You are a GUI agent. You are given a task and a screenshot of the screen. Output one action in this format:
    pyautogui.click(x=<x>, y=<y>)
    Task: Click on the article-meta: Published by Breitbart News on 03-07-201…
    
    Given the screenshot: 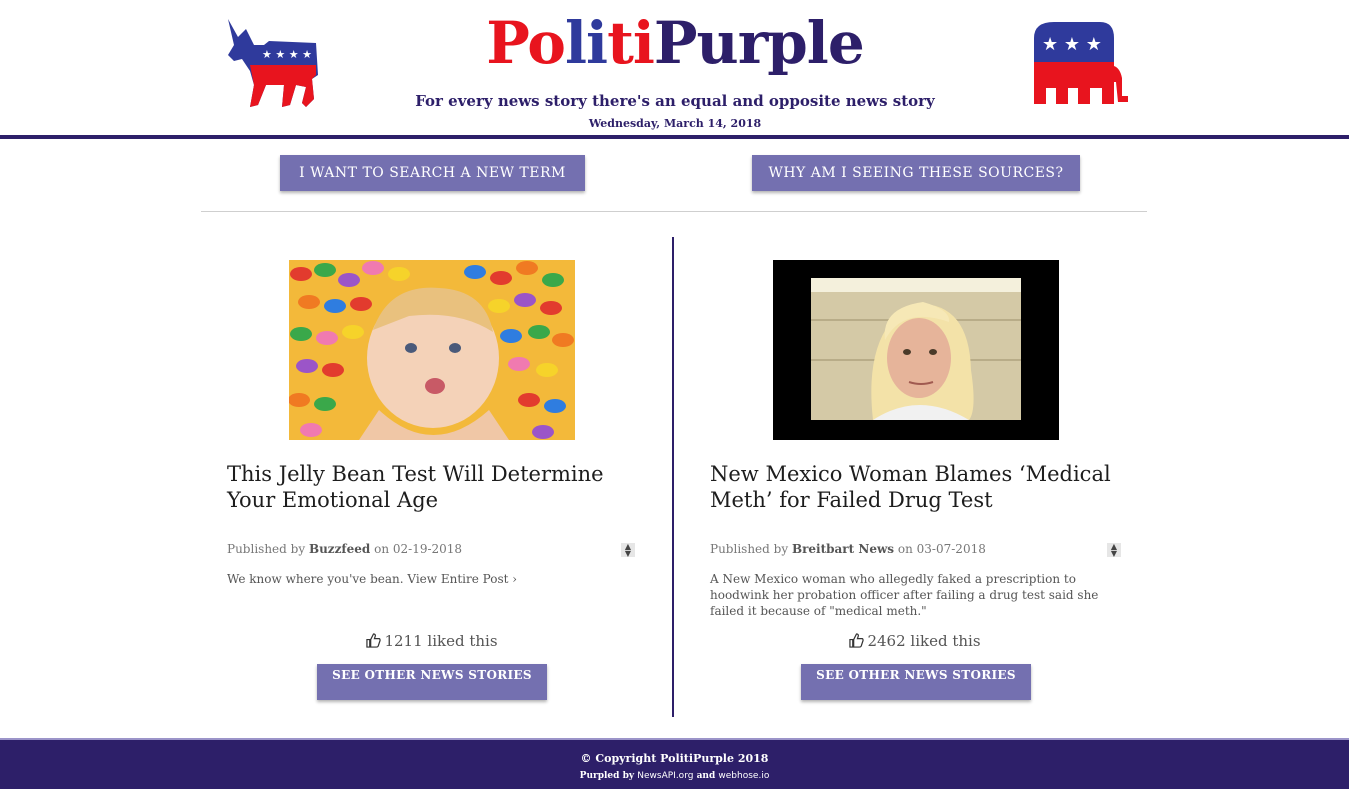 What is the action you would take?
    pyautogui.click(x=900, y=549)
    